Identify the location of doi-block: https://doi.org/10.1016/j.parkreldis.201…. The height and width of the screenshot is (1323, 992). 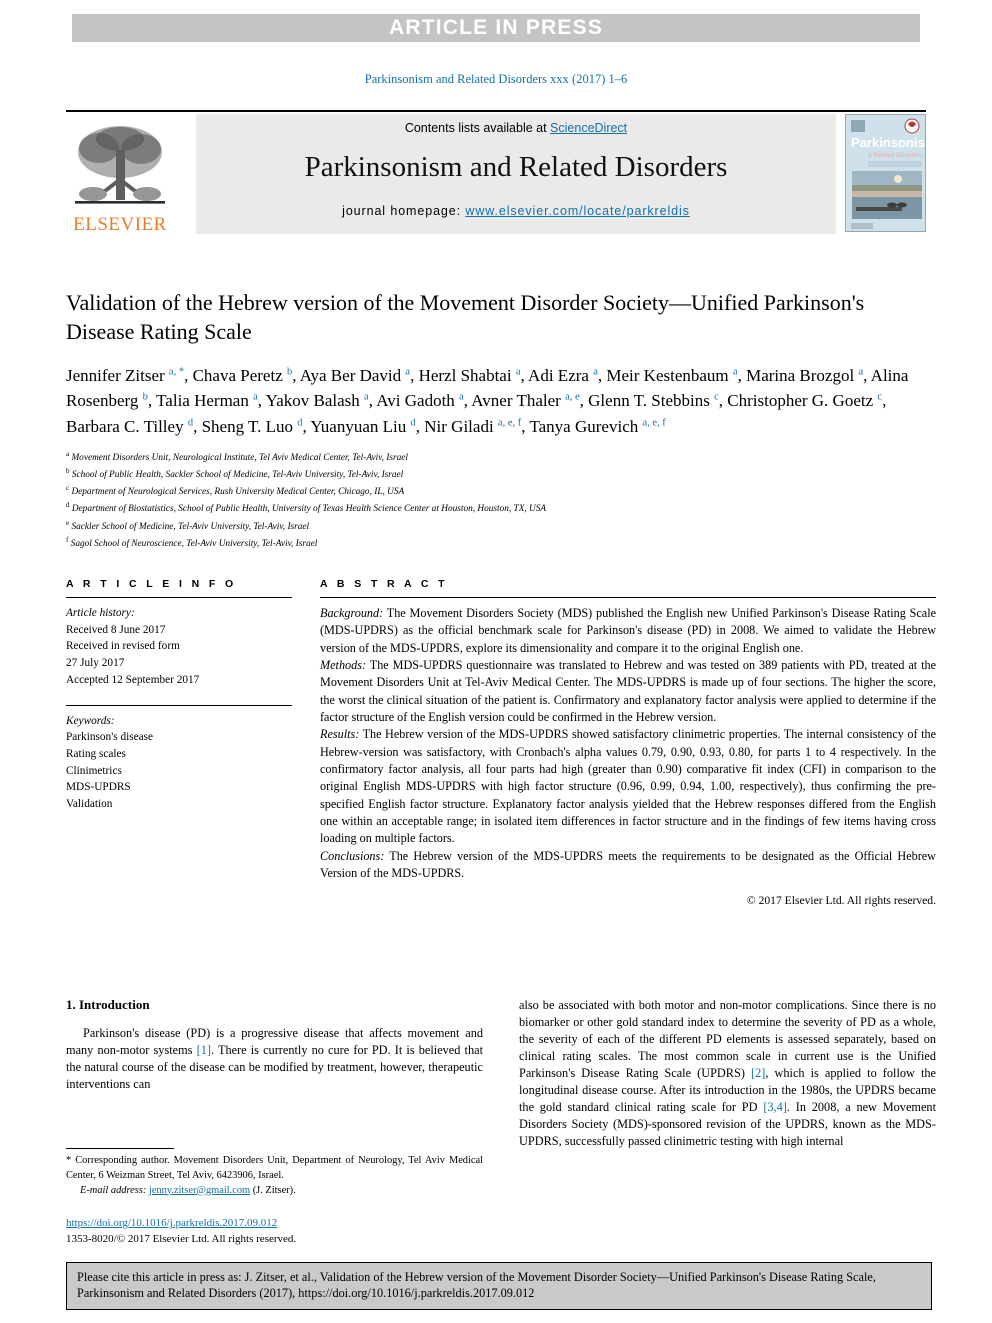
(274, 1232).